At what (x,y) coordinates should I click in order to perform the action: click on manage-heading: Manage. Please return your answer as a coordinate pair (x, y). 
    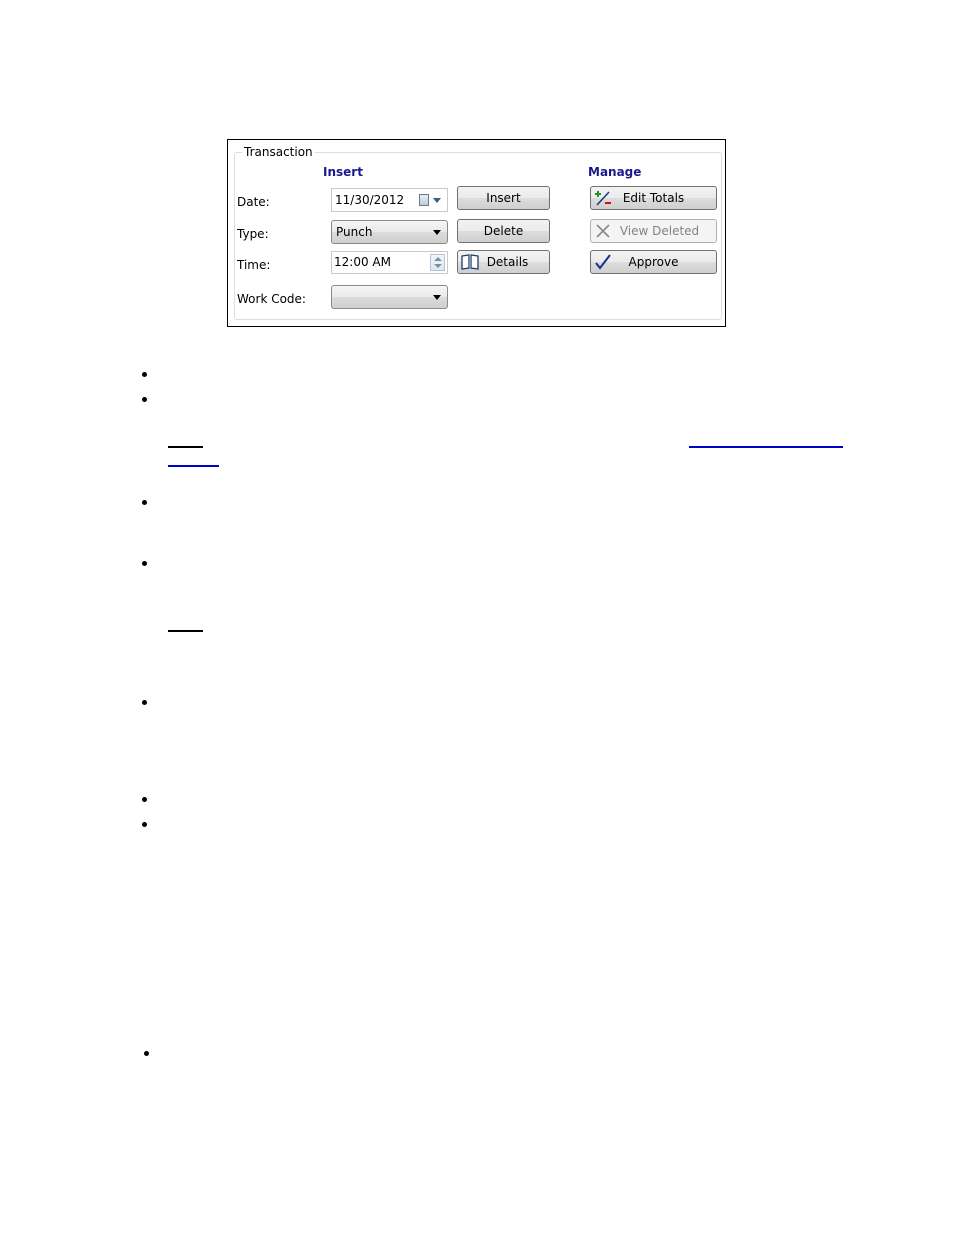
    Looking at the image, I should click on (615, 172).